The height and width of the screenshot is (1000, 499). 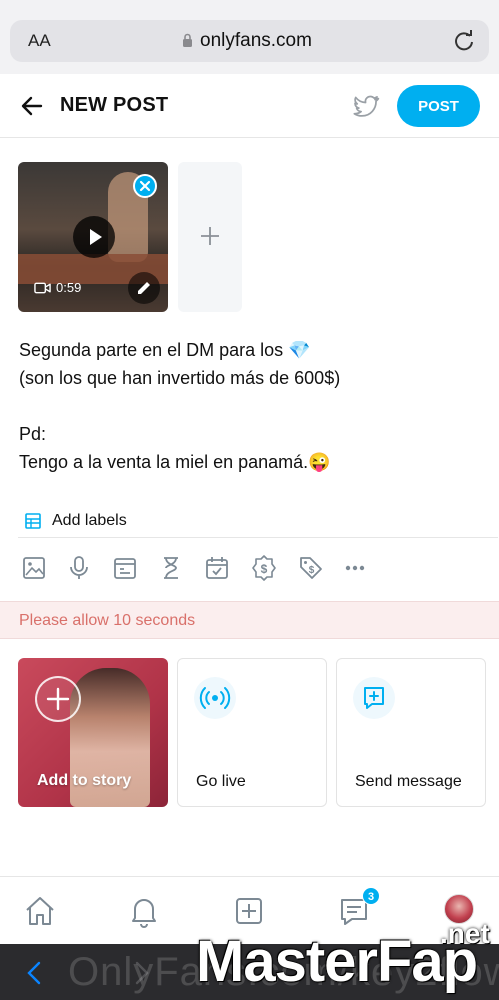 What do you see at coordinates (408, 781) in the screenshot?
I see `send-message-label: Send message` at bounding box center [408, 781].